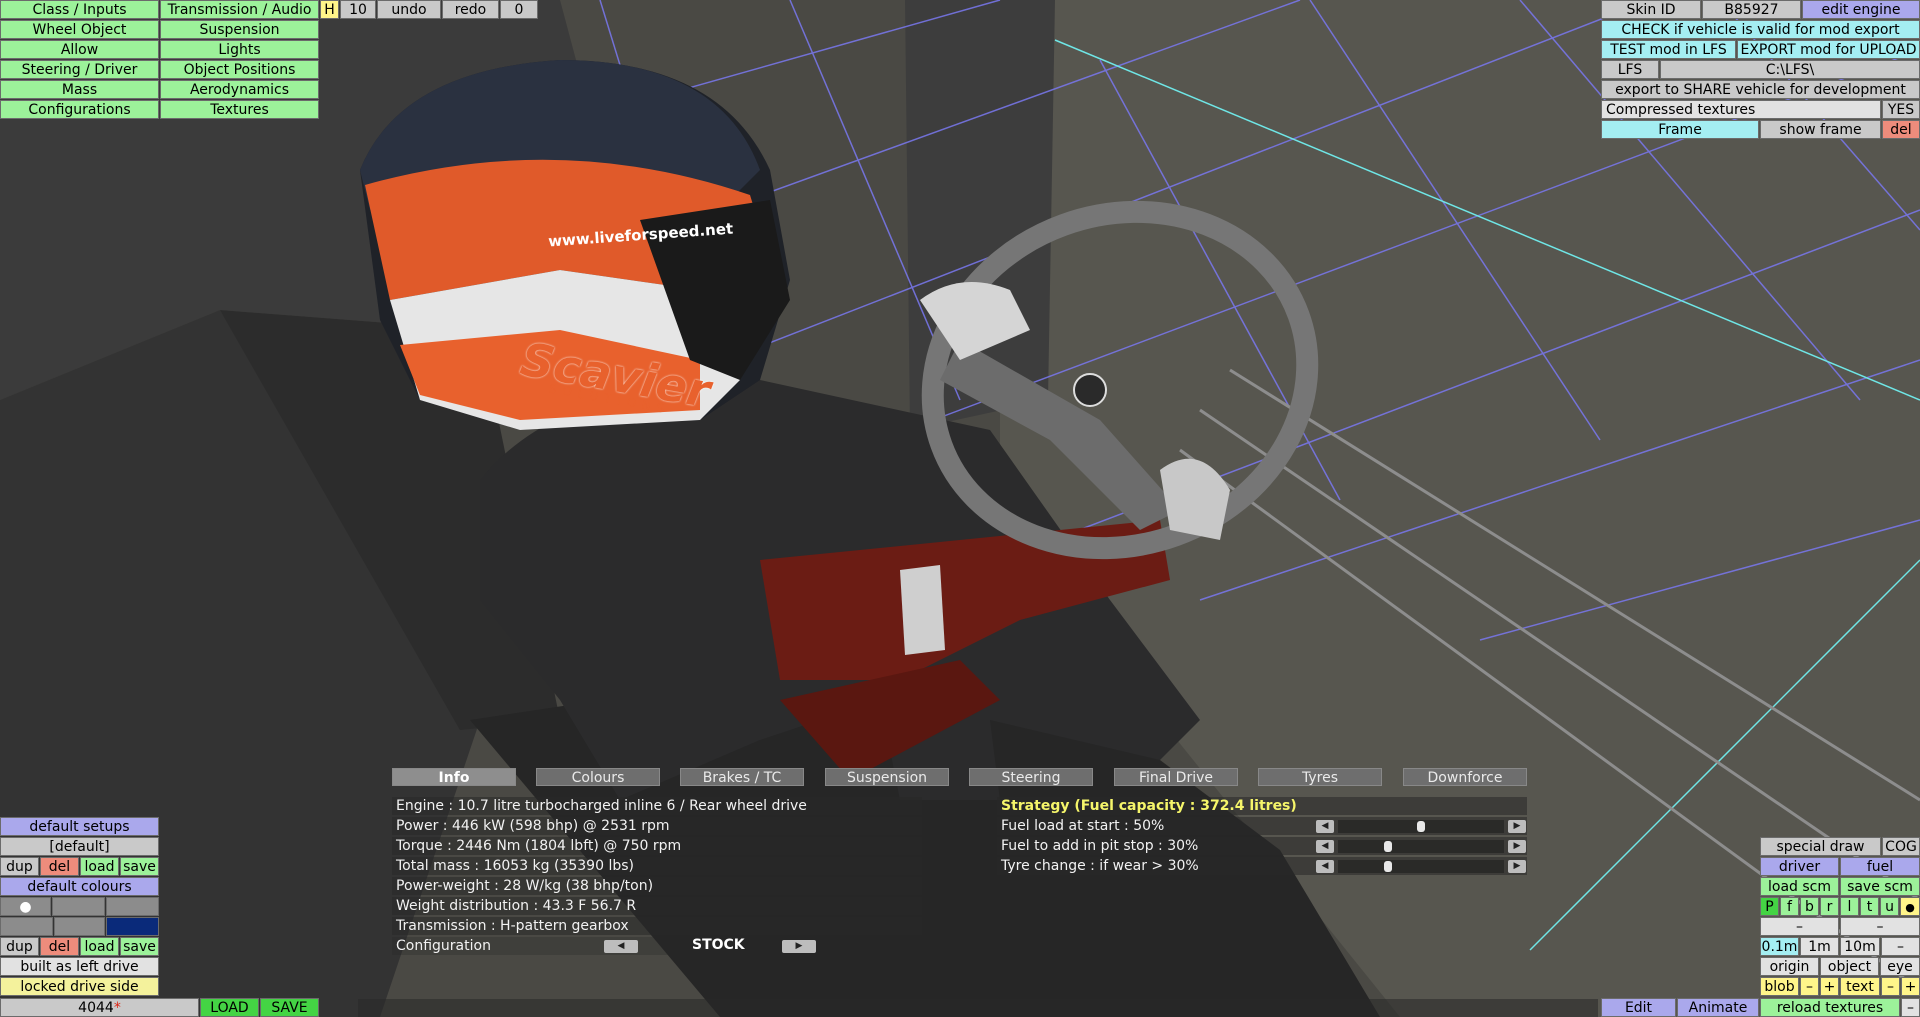 The image size is (1920, 1017). I want to click on locked-drive-side: locked drive side, so click(79, 986).